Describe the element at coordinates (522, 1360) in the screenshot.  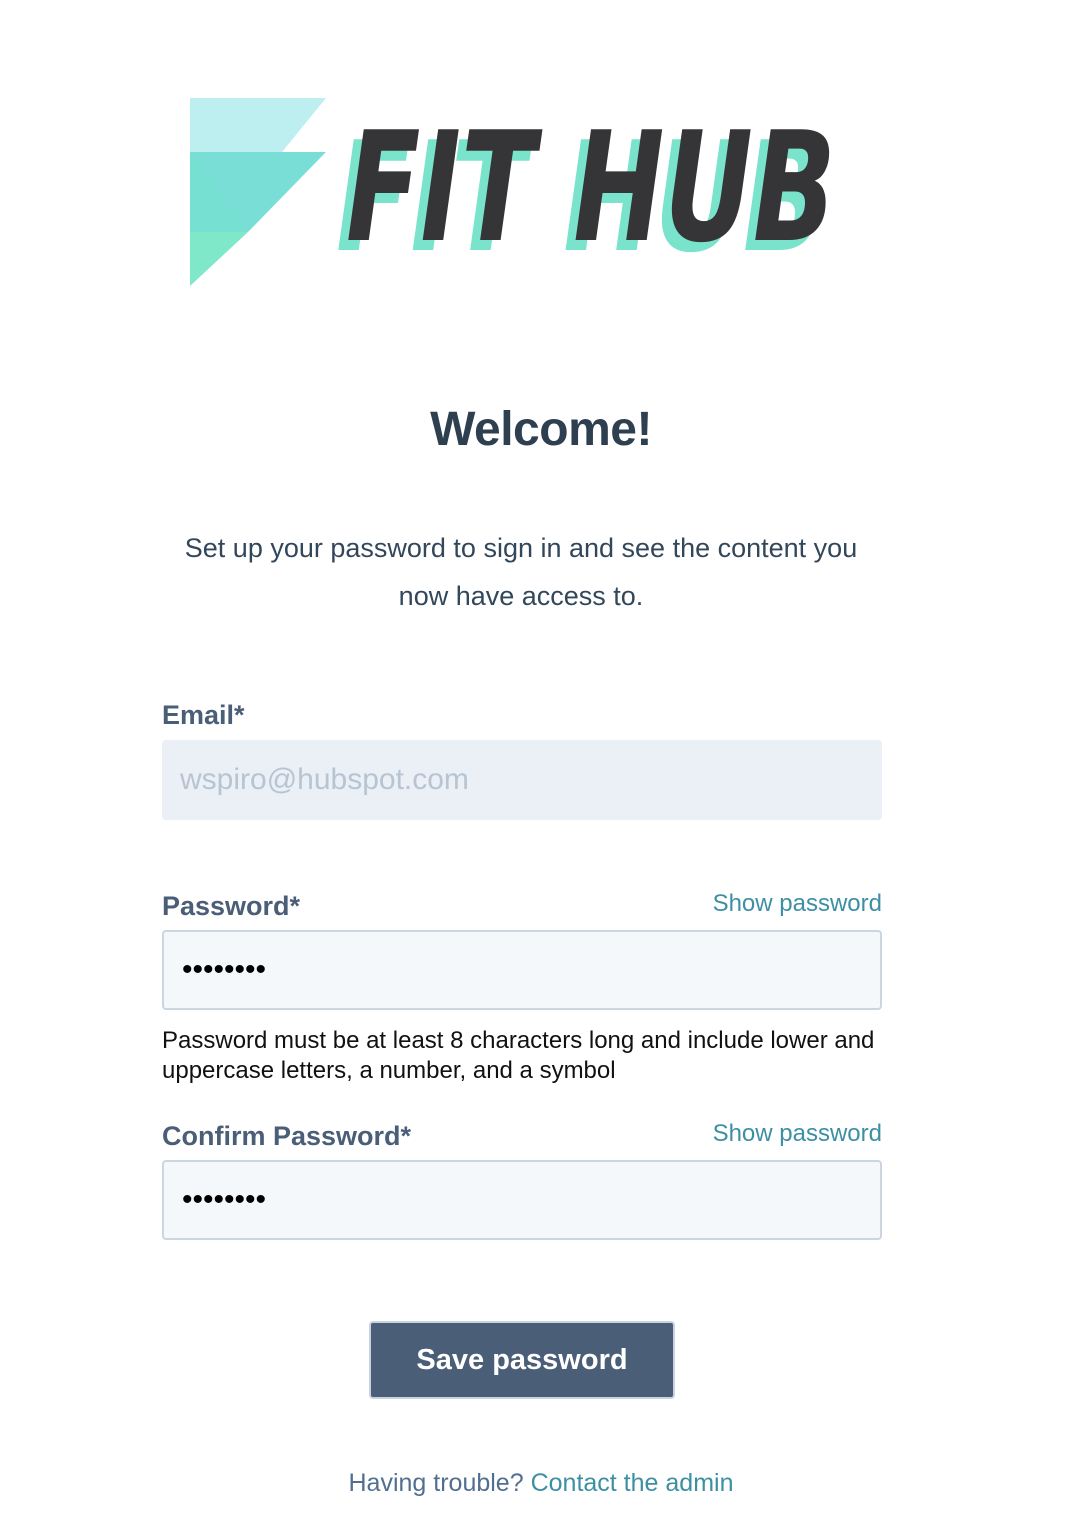
I see `save-password-button: Save password` at that location.